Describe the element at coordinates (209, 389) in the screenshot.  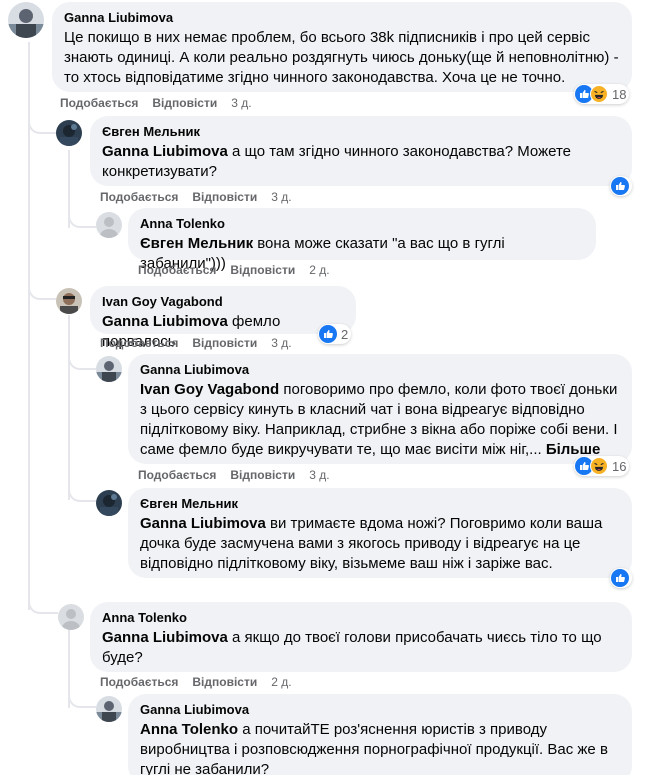
I see `mention-link: Ivan Goy Vagabond` at that location.